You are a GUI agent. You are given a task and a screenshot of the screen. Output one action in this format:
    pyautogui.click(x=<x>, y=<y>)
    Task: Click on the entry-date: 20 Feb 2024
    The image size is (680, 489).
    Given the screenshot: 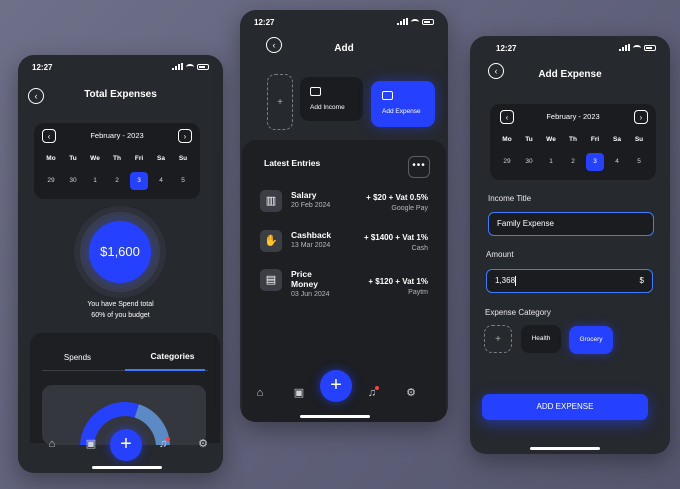 What is the action you would take?
    pyautogui.click(x=311, y=205)
    